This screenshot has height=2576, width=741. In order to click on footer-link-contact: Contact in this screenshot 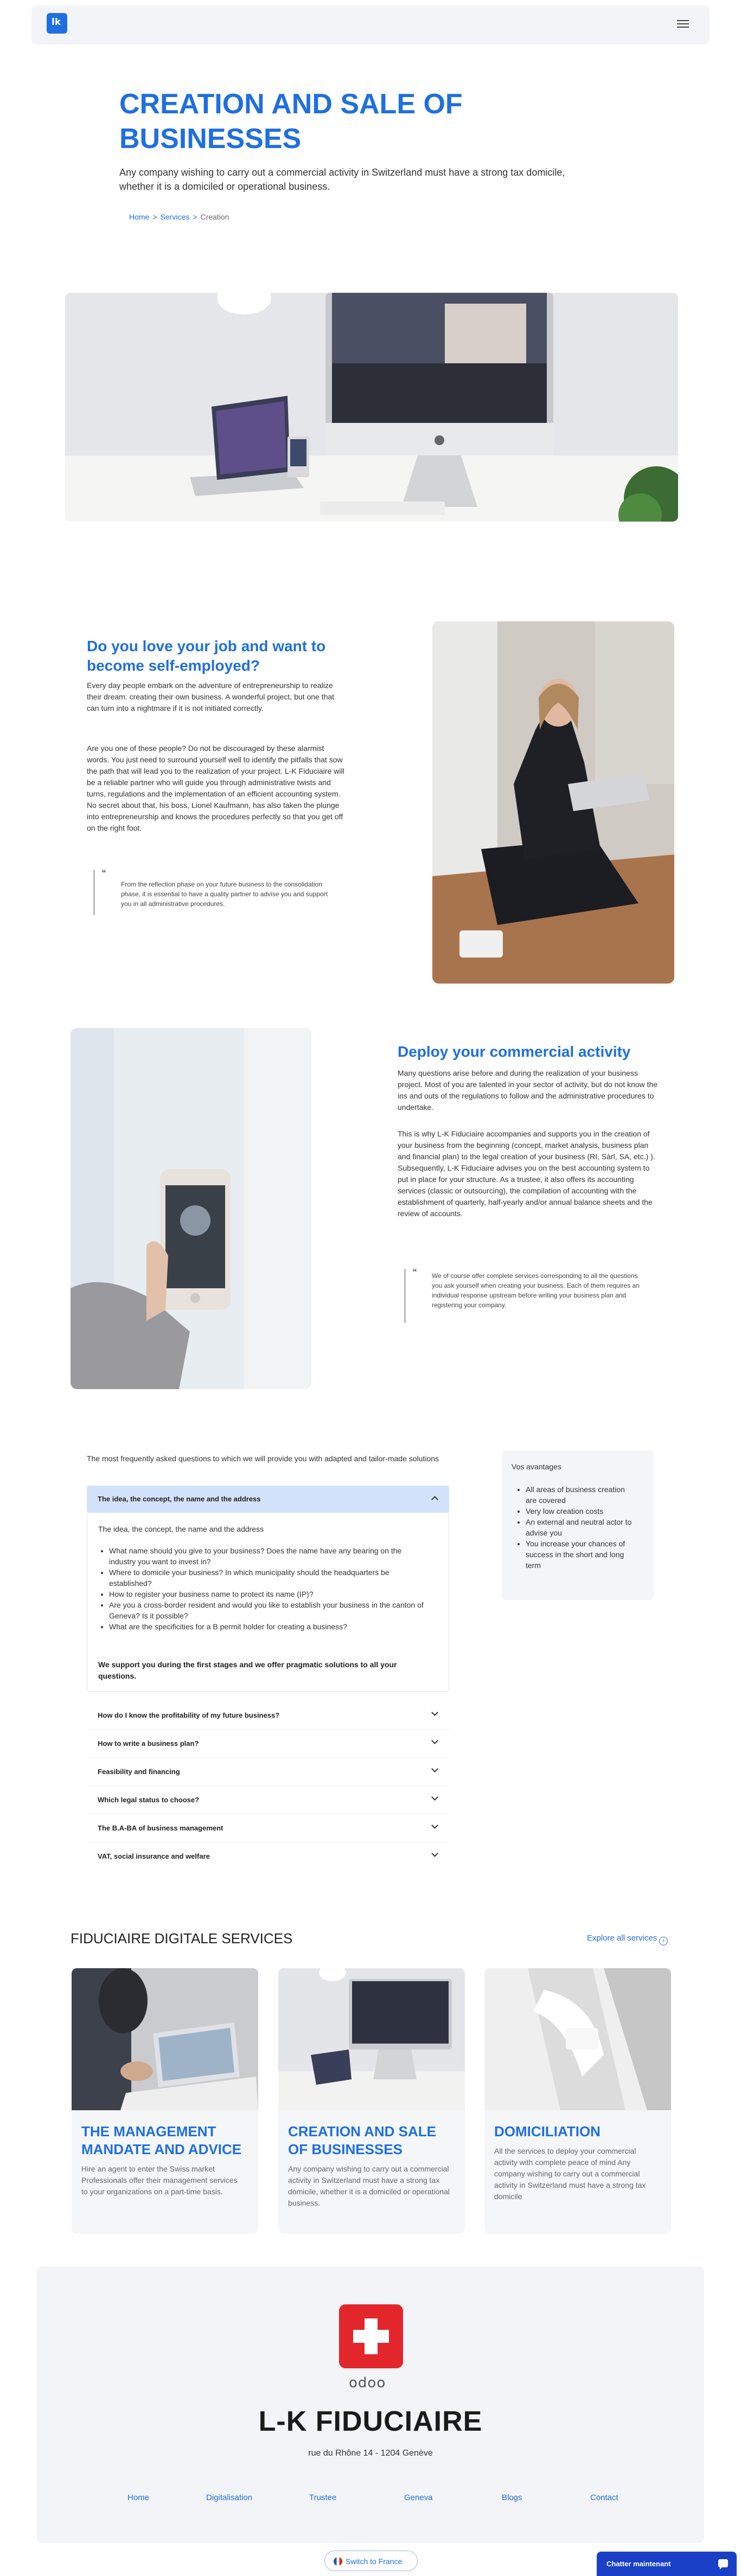, I will do `click(604, 2497)`.